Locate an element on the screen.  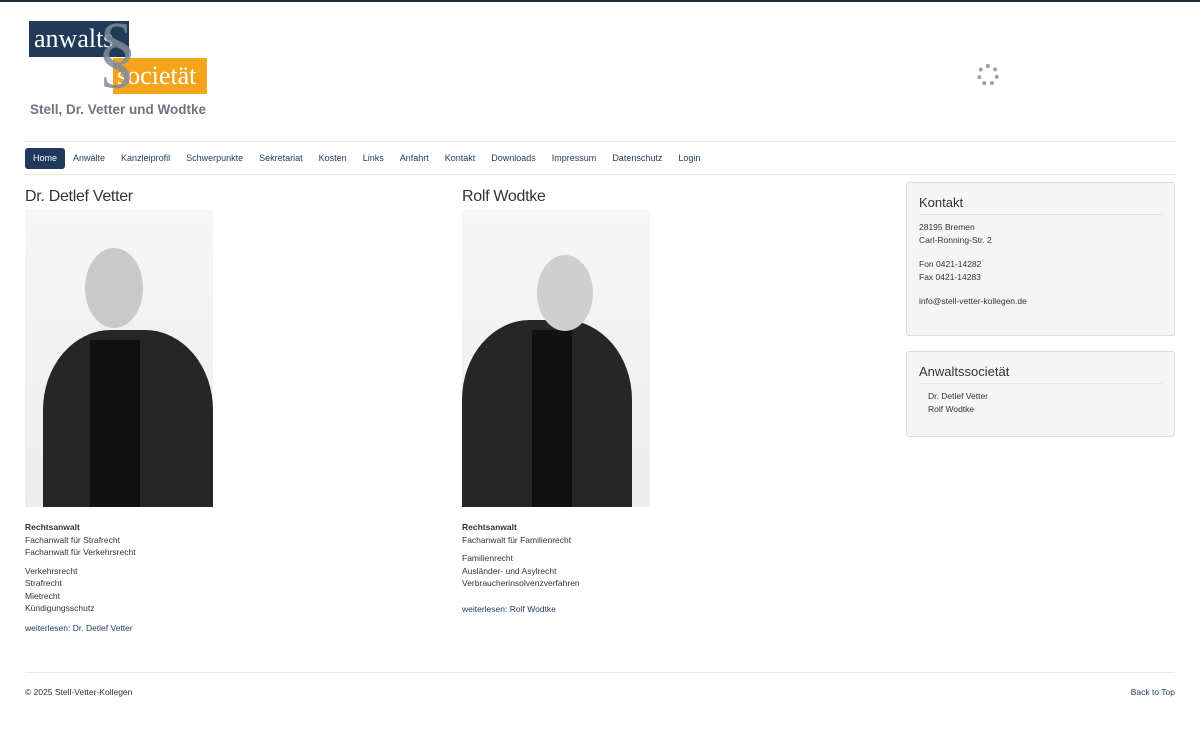
nav-item-login: Login is located at coordinates (689, 158).